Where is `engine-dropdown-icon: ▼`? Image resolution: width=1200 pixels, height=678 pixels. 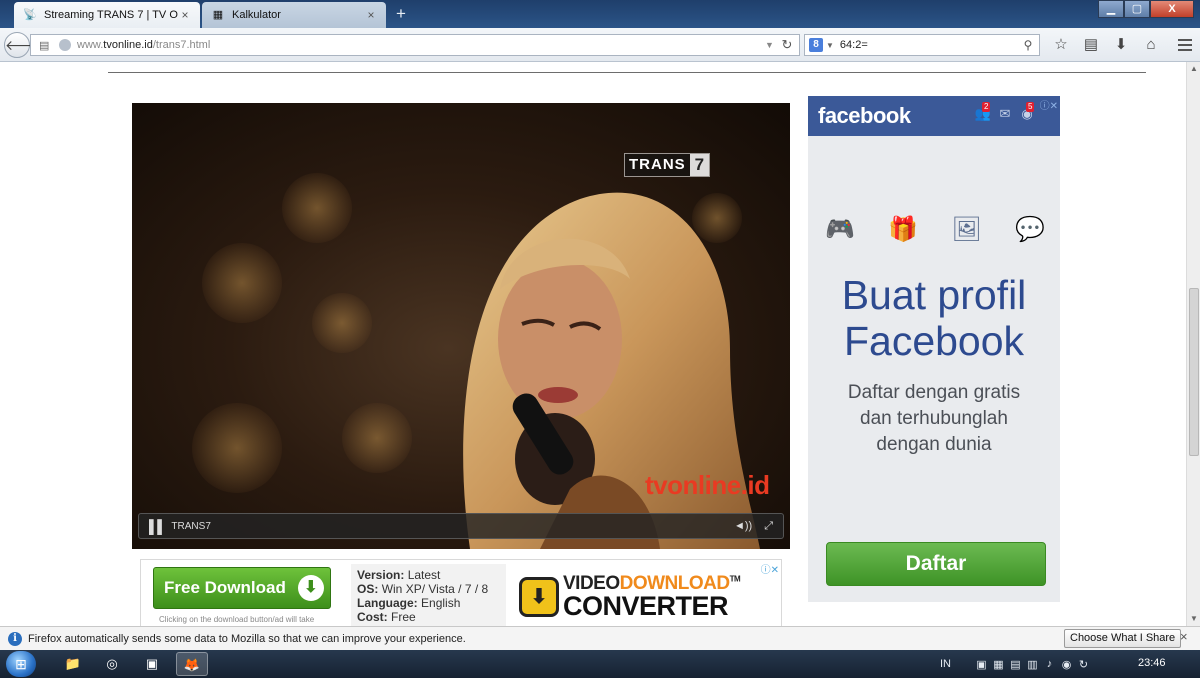 engine-dropdown-icon: ▼ is located at coordinates (830, 45).